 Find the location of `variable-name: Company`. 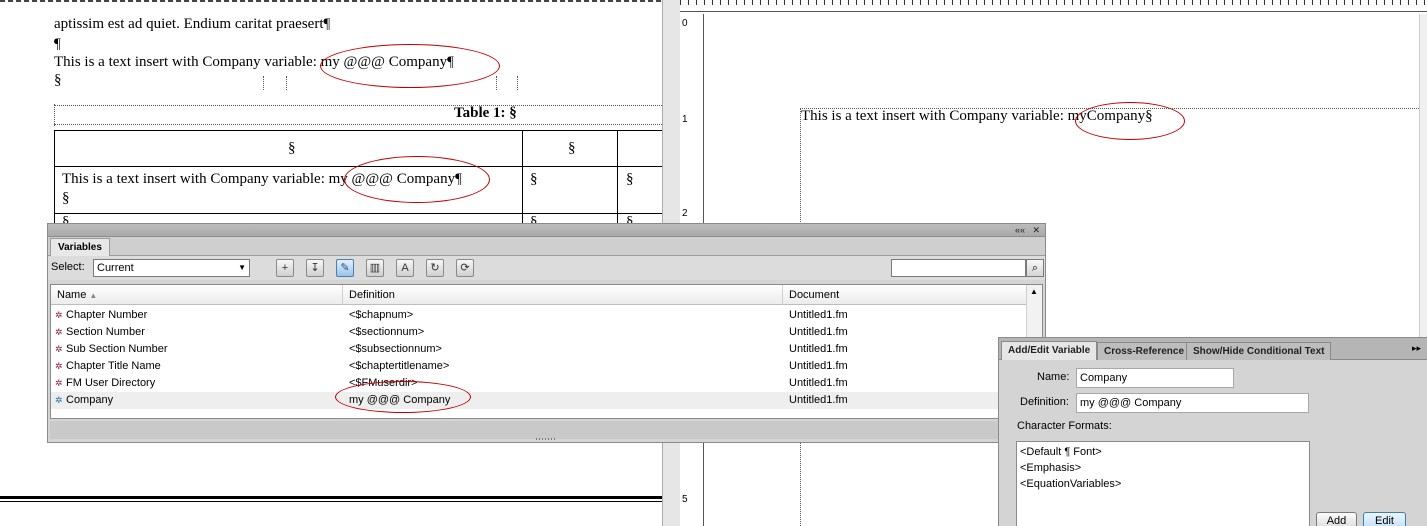

variable-name: Company is located at coordinates (90, 400).